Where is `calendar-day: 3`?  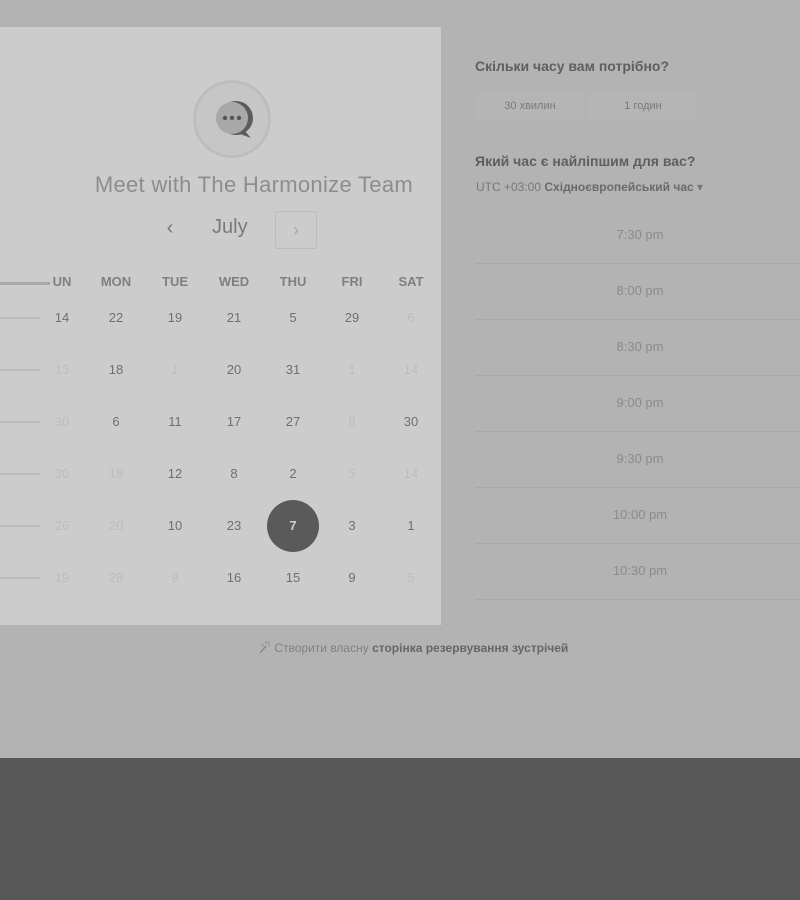 calendar-day: 3 is located at coordinates (352, 526).